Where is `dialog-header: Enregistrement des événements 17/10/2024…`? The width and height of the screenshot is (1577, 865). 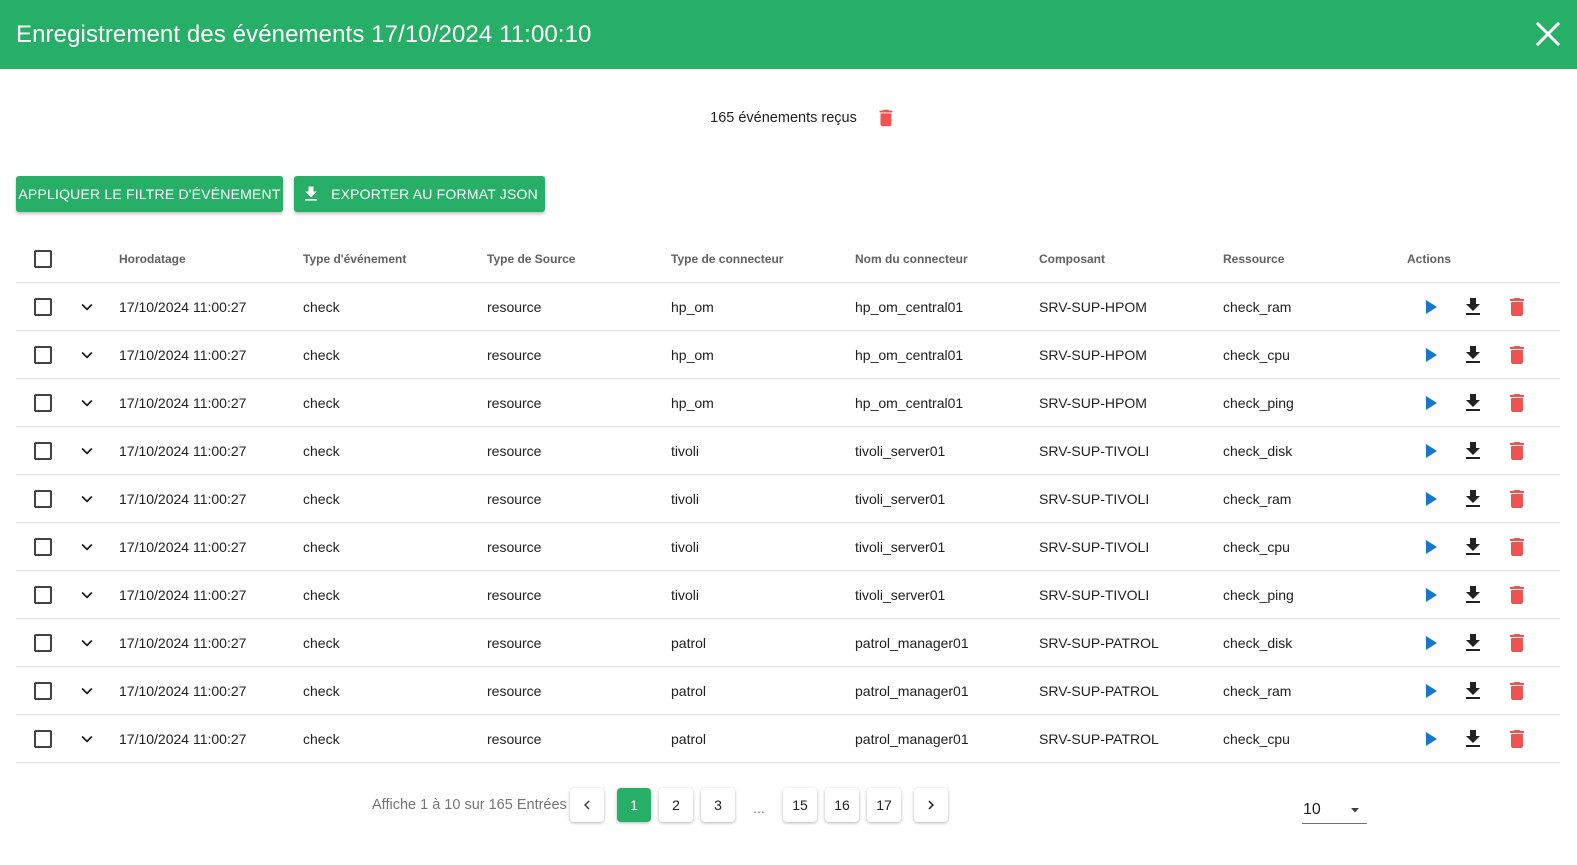 dialog-header: Enregistrement des événements 17/10/2024… is located at coordinates (788, 34).